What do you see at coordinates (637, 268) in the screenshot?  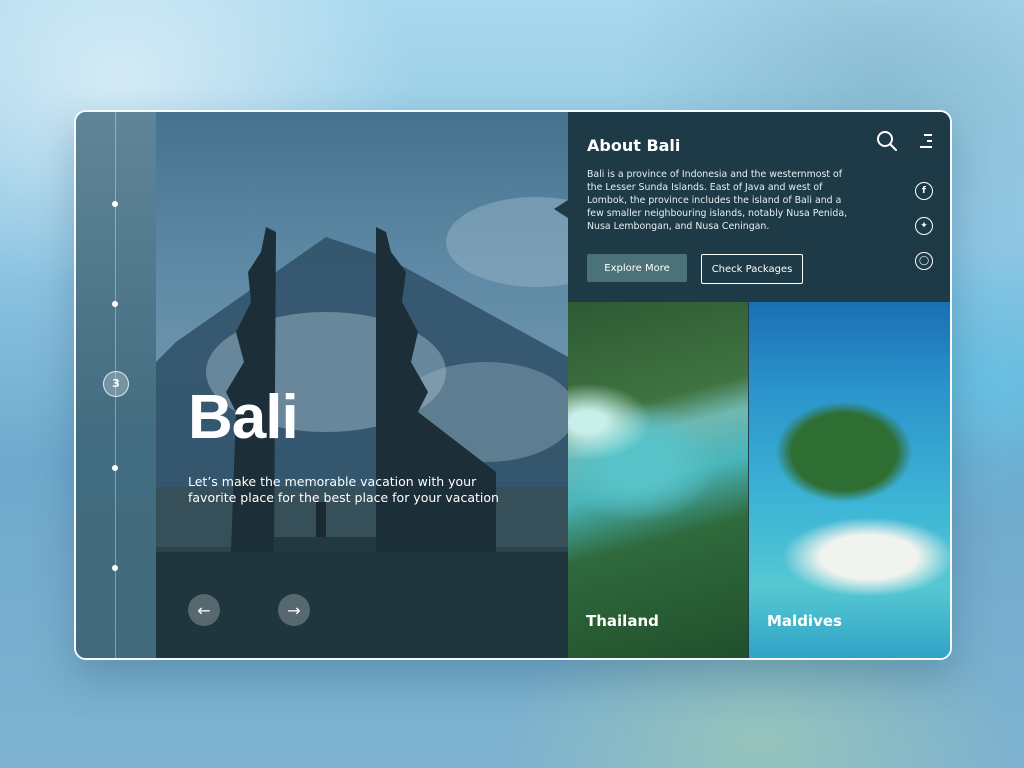 I see `explore-more-button: Explore More` at bounding box center [637, 268].